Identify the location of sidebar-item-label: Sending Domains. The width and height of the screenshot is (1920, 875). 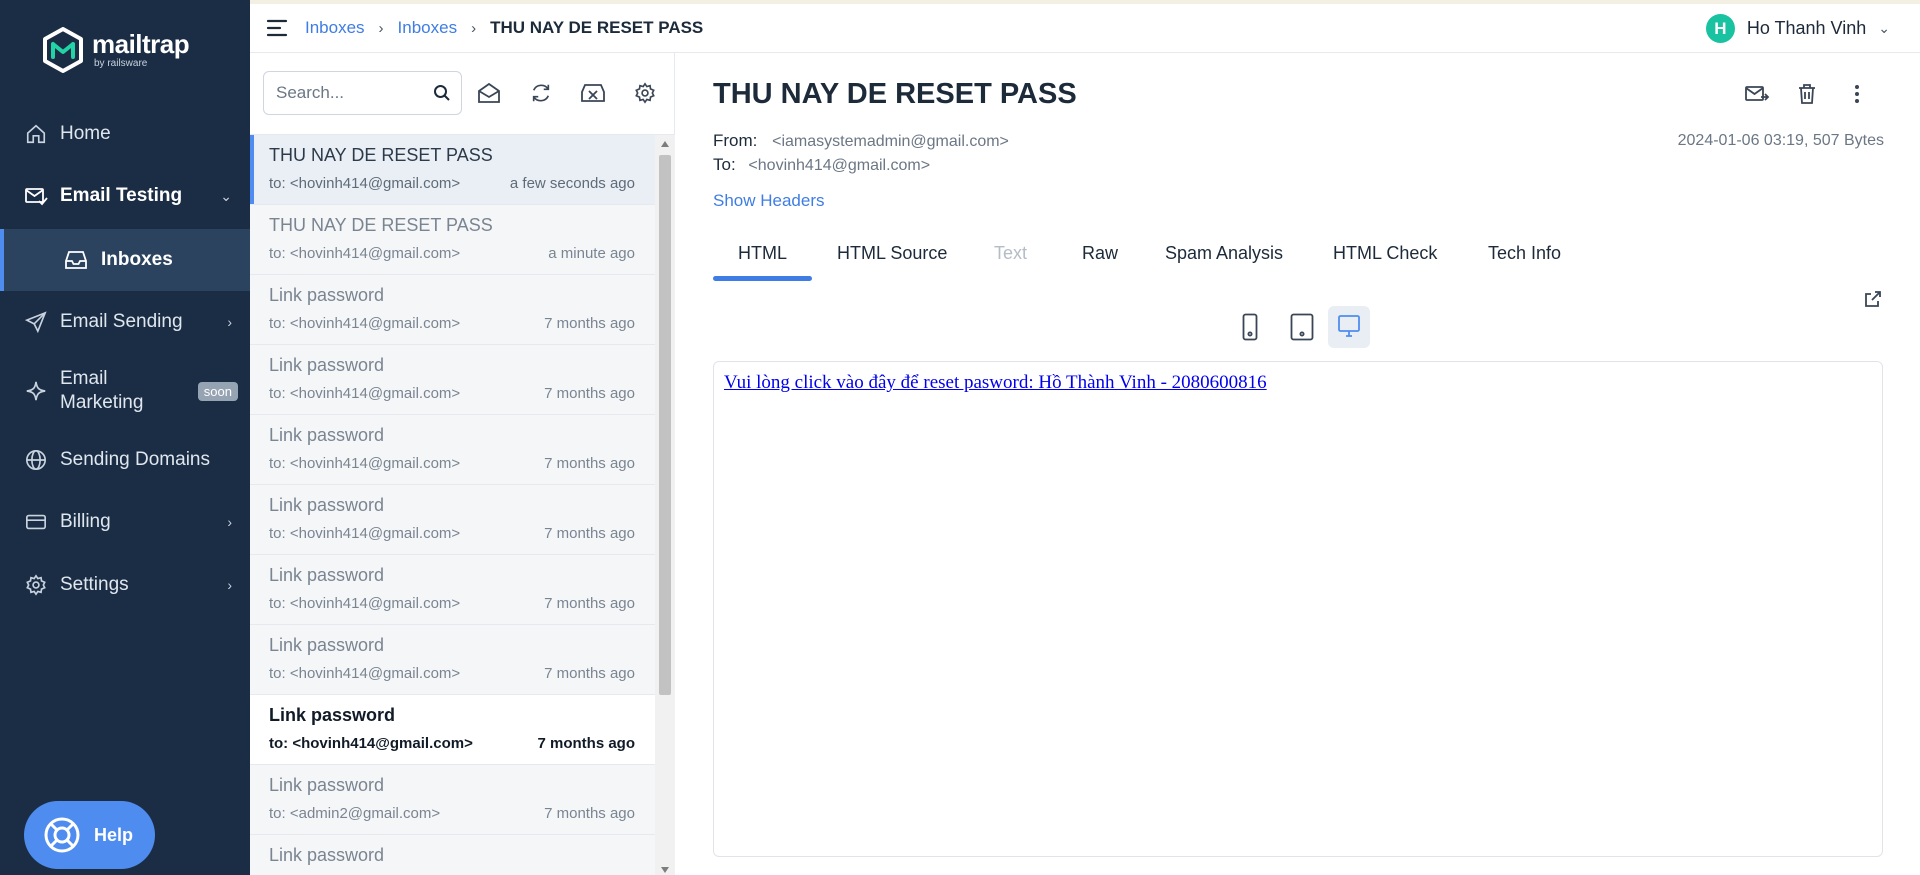
(135, 459).